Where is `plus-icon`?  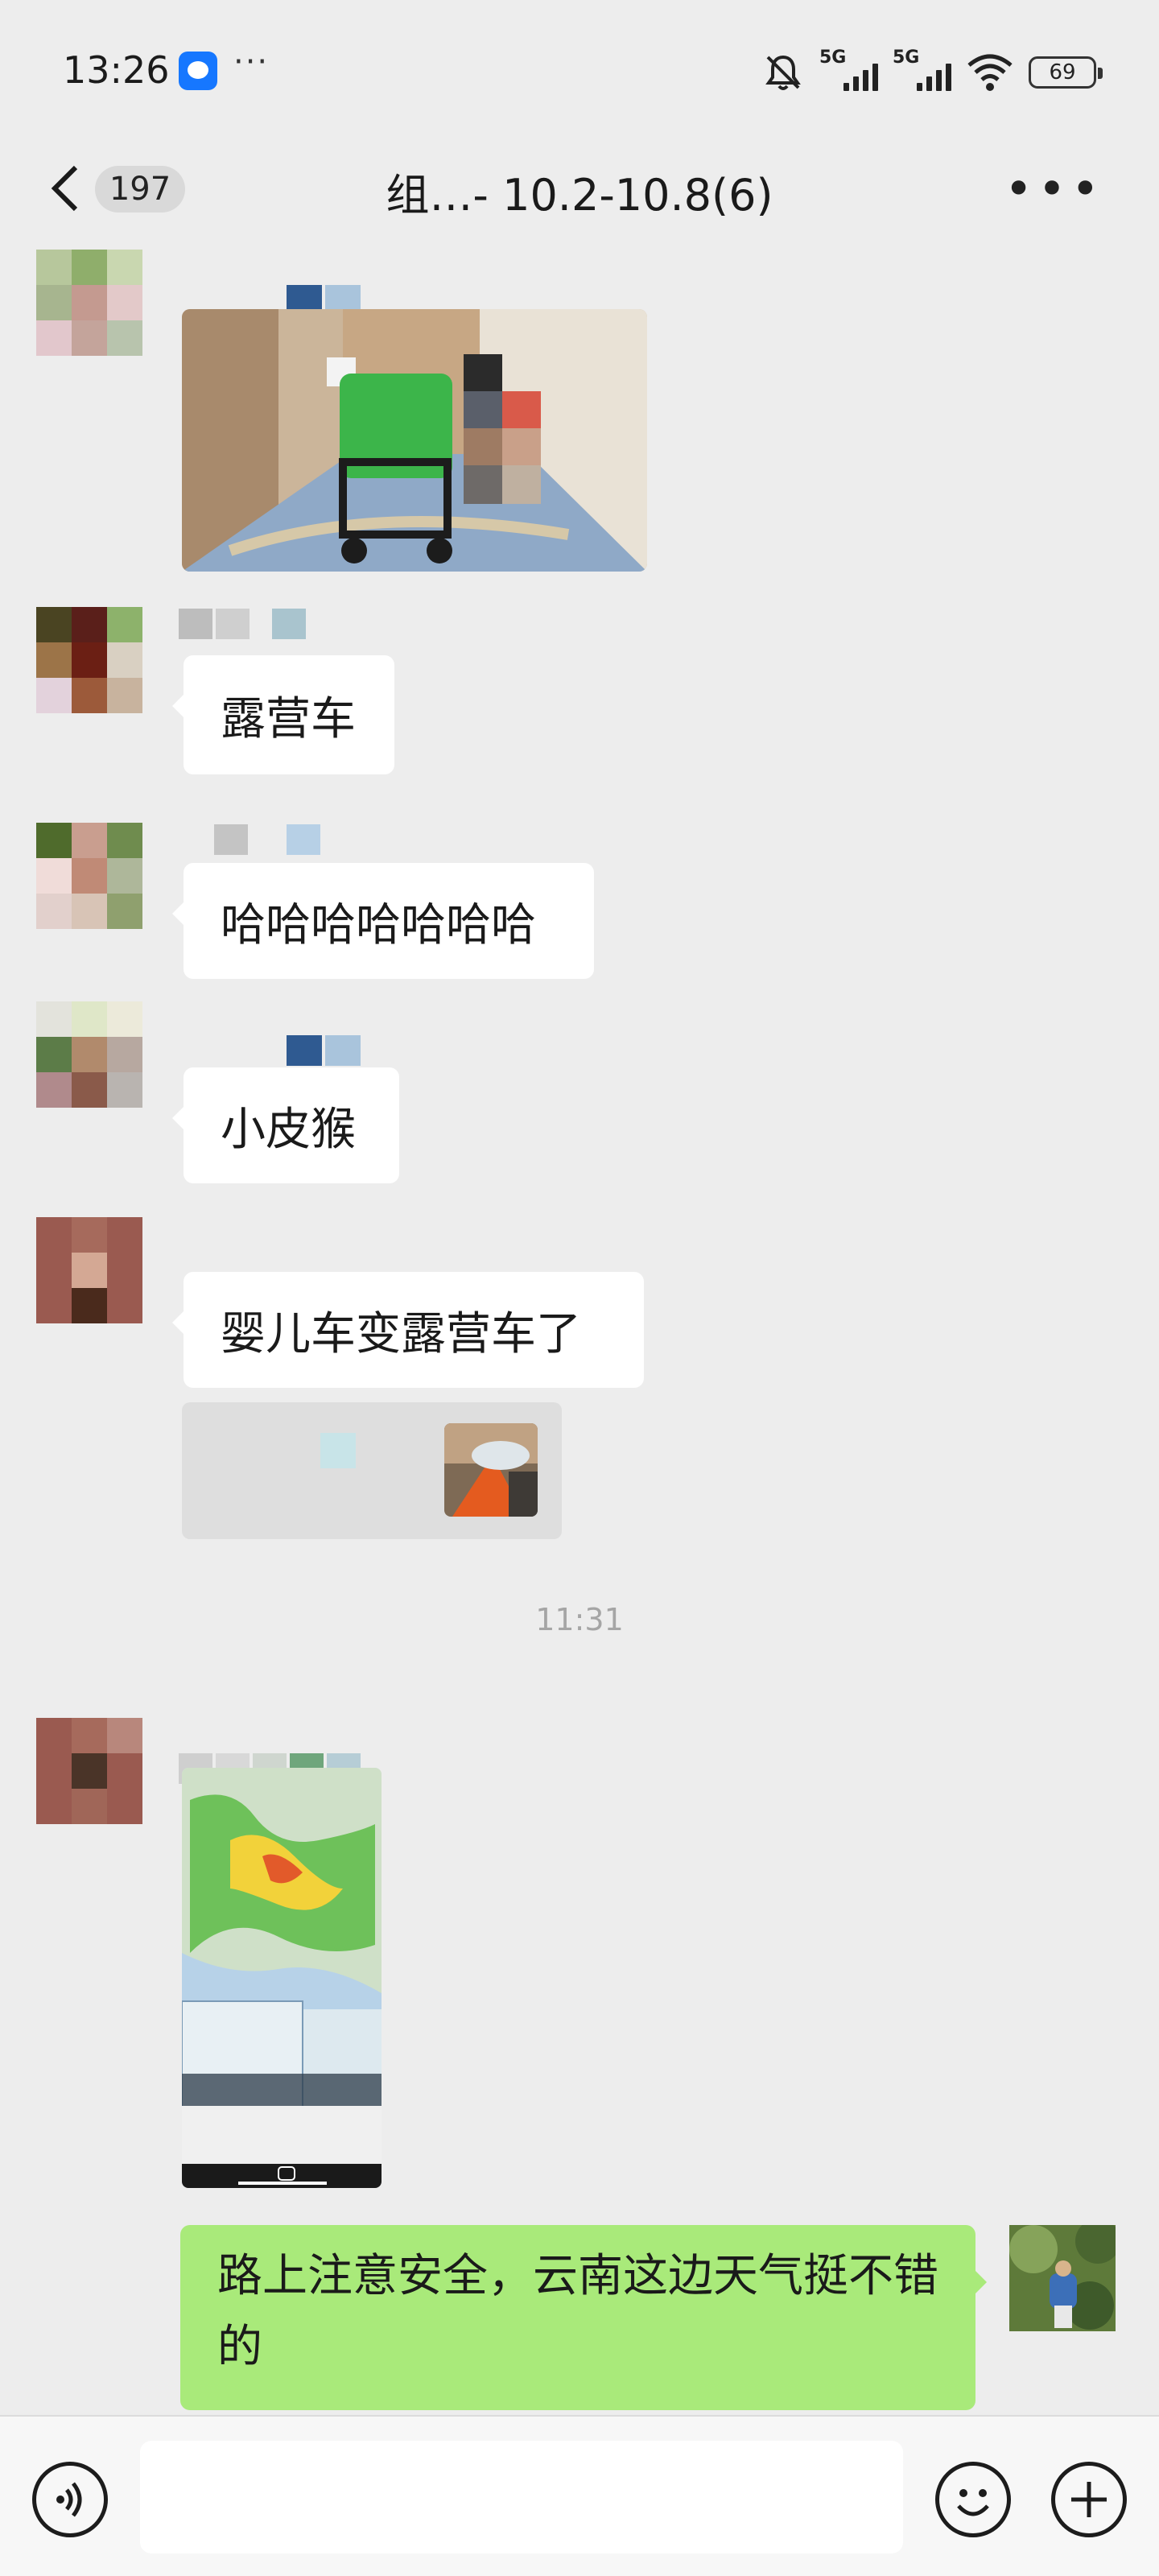
plus-icon is located at coordinates (1089, 2499).